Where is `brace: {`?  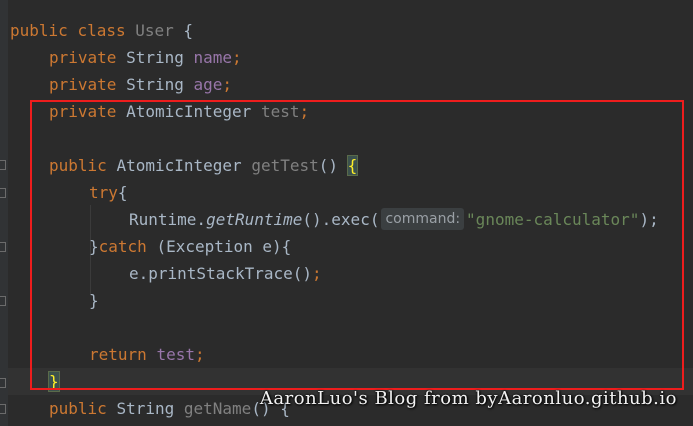
brace: { is located at coordinates (188, 30).